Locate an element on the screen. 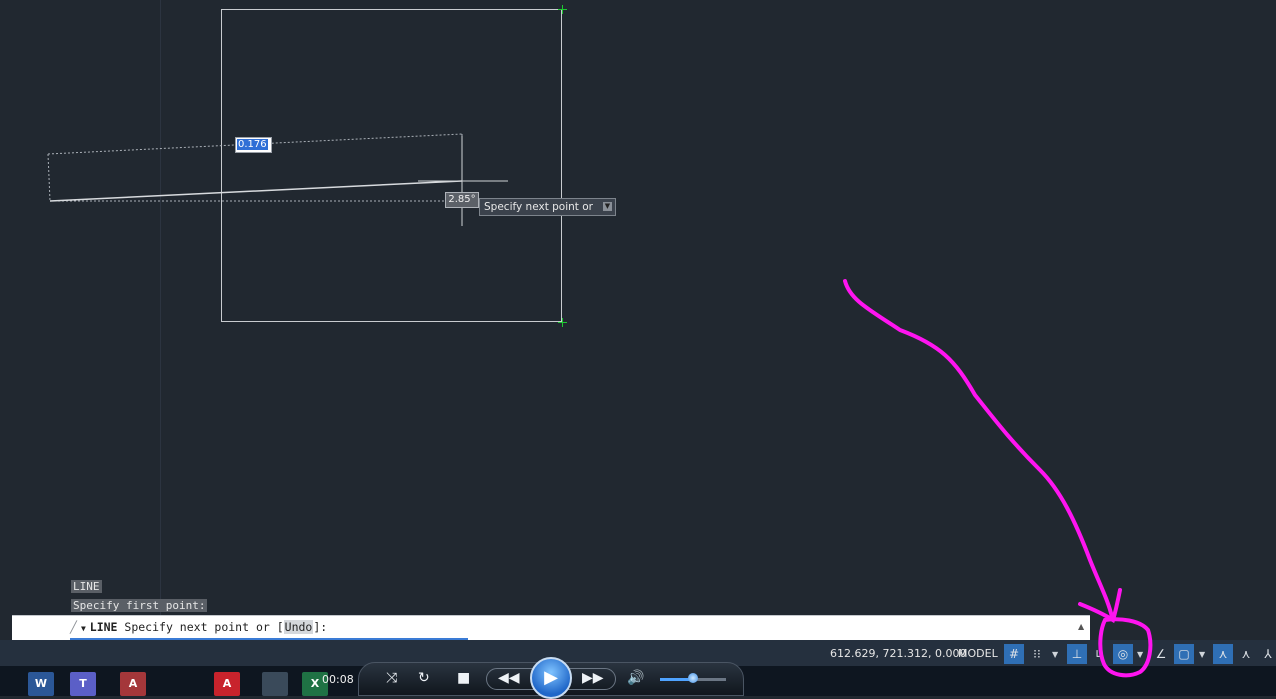  history-line-1: LINE is located at coordinates (86, 586).